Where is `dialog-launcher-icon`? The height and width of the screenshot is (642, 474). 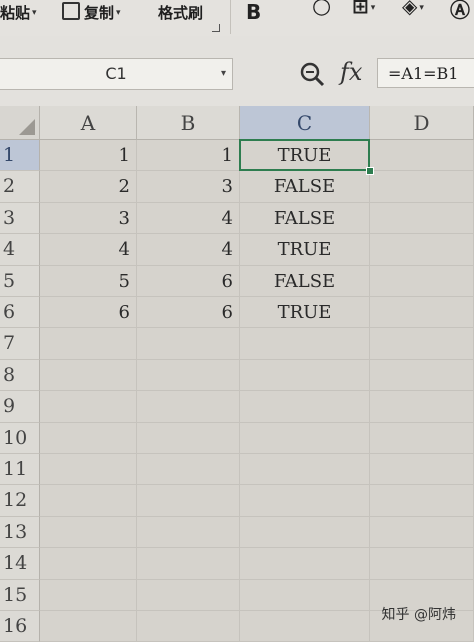 dialog-launcher-icon is located at coordinates (216, 28).